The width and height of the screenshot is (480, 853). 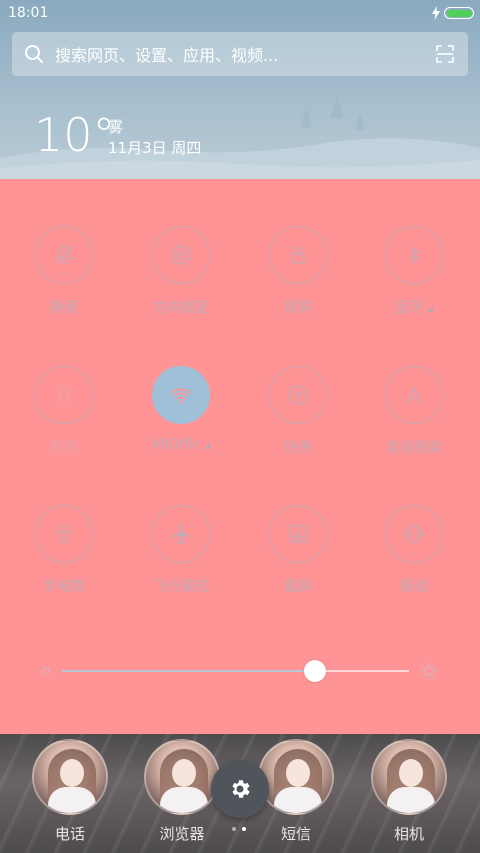 What do you see at coordinates (239, 829) in the screenshot?
I see `page-indicator` at bounding box center [239, 829].